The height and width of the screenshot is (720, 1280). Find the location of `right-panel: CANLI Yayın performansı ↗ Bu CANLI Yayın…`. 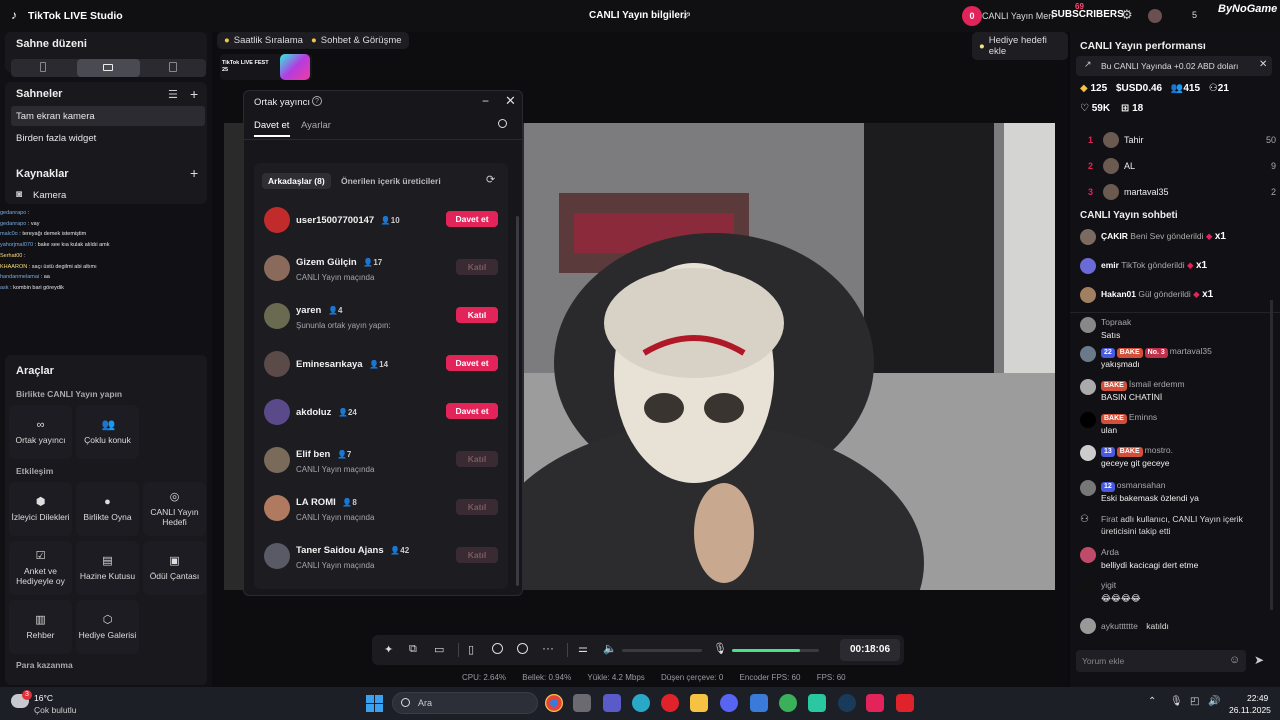

right-panel: CANLI Yayın performansı ↗ Bu CANLI Yayın… is located at coordinates (1175, 359).